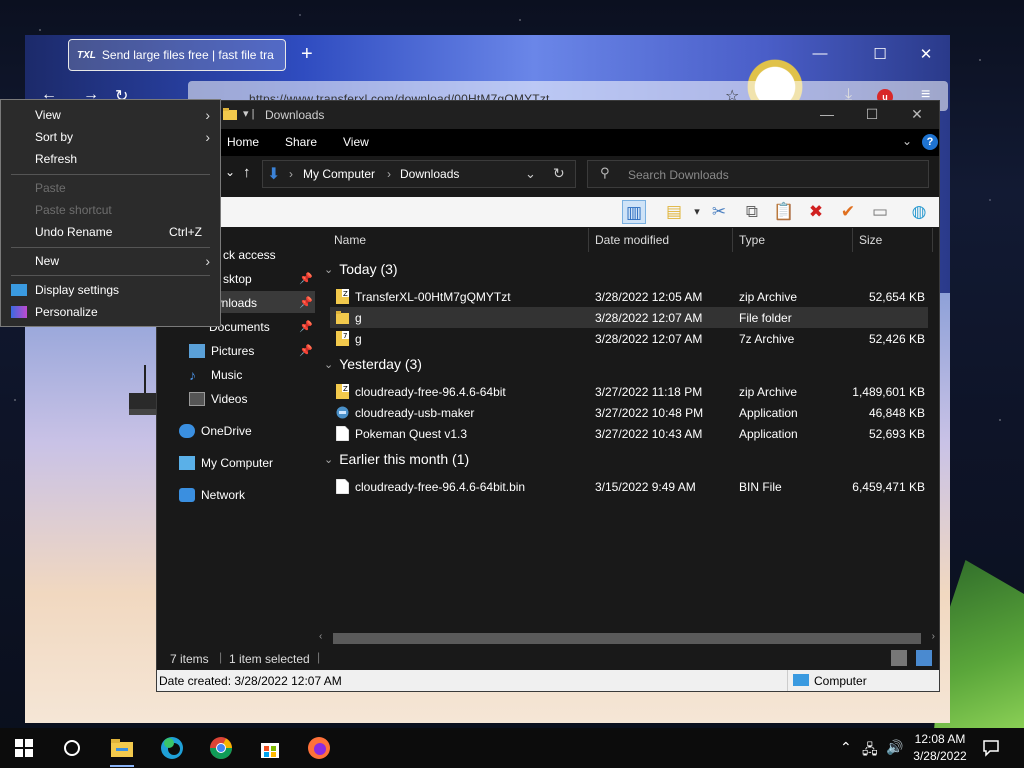 Image resolution: width=1024 pixels, height=768 pixels. Describe the element at coordinates (110, 290) in the screenshot. I see `menu-item-display-settings: Display settings` at that location.